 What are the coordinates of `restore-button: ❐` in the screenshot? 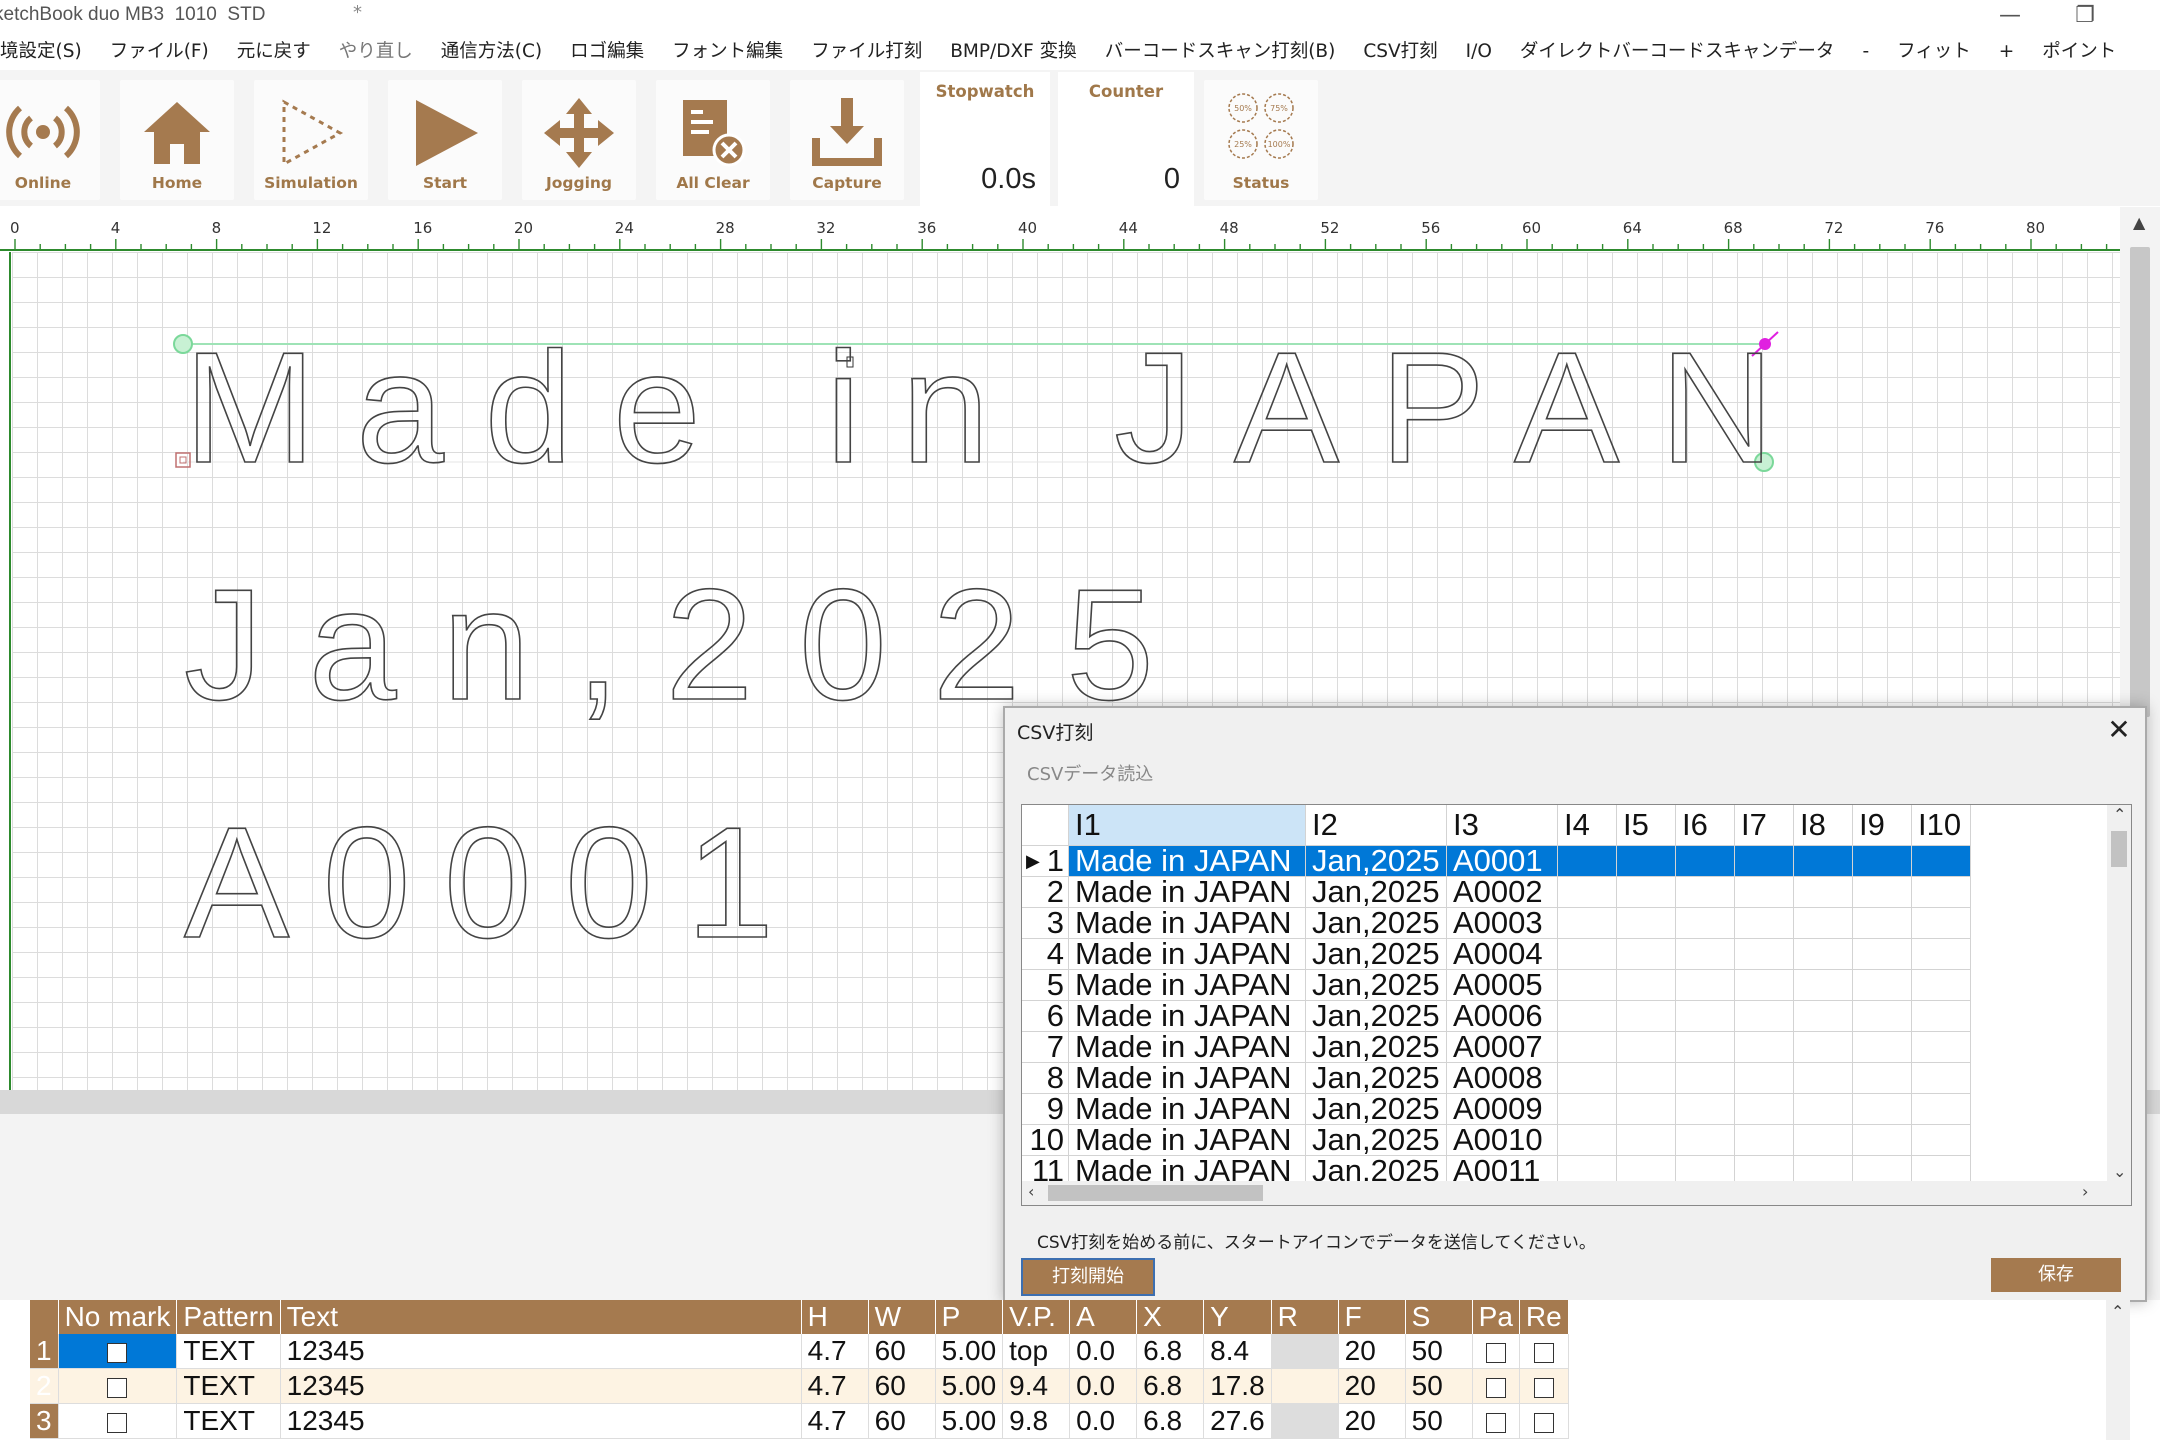 It's located at (2085, 17).